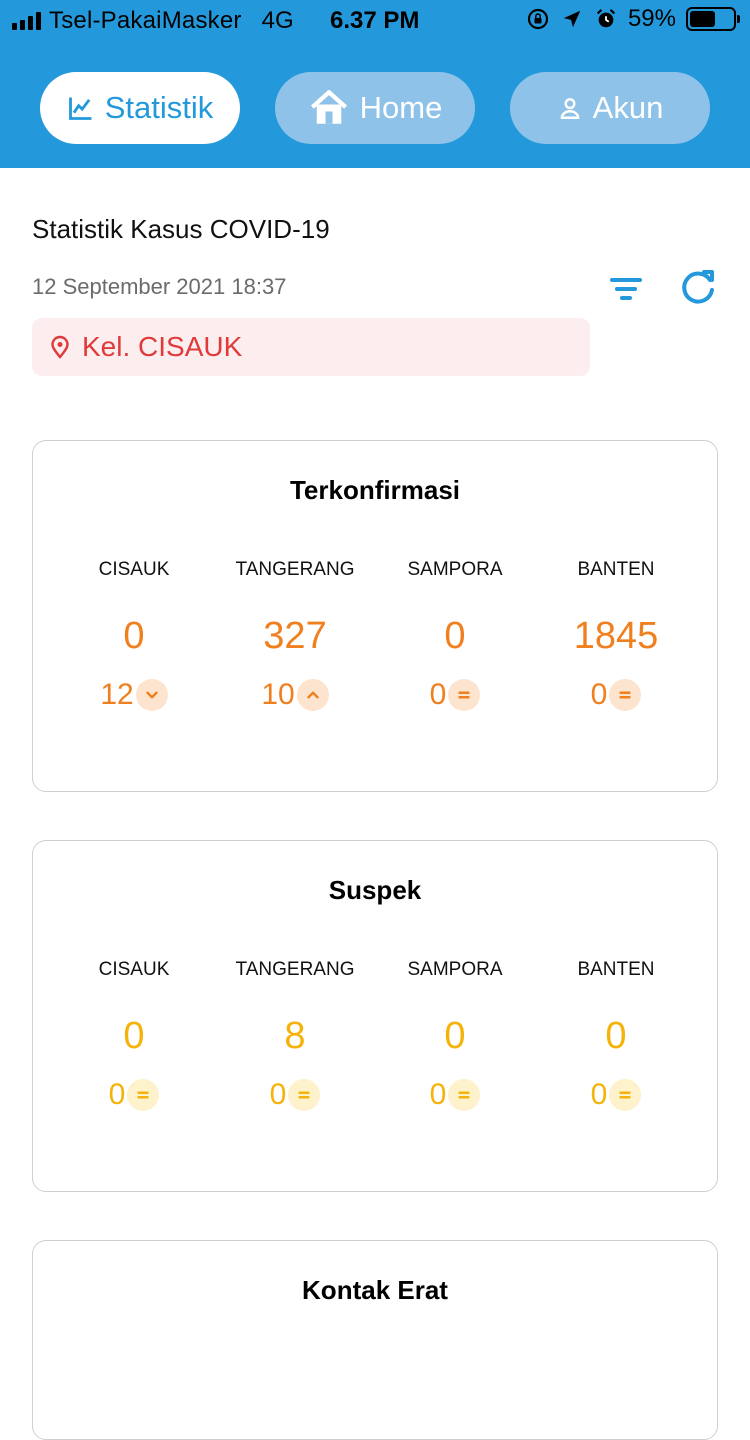  Describe the element at coordinates (375, 1340) in the screenshot. I see `stat-card-kontak-erat: Kontak Erat` at that location.